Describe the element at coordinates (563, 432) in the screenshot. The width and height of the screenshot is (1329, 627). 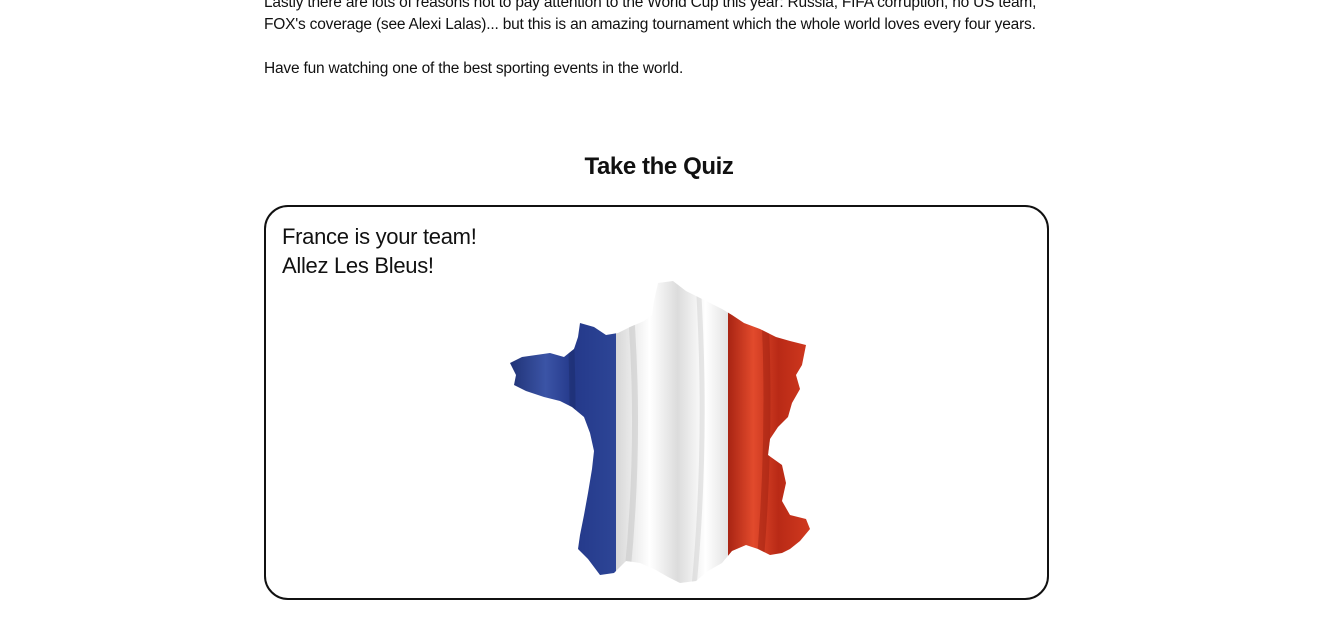
I see `flag-blue-stripe` at that location.